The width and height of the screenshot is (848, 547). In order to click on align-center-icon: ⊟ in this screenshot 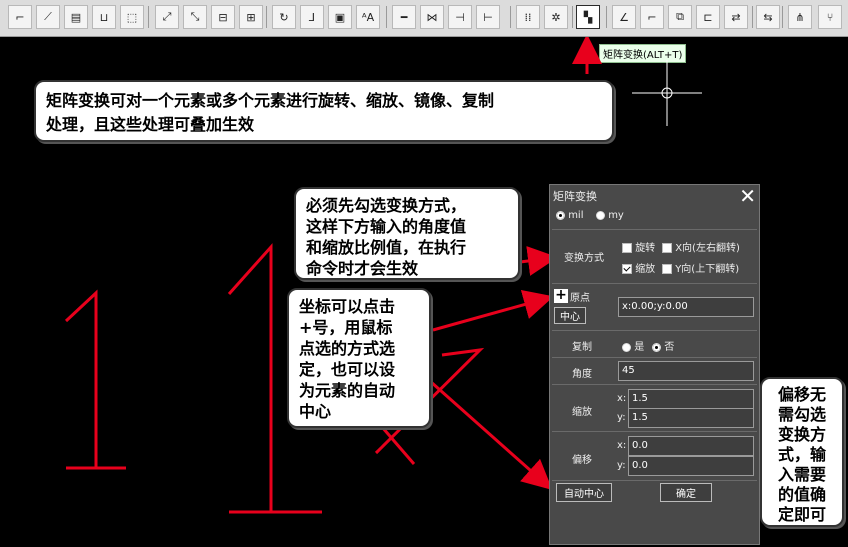, I will do `click(223, 17)`.